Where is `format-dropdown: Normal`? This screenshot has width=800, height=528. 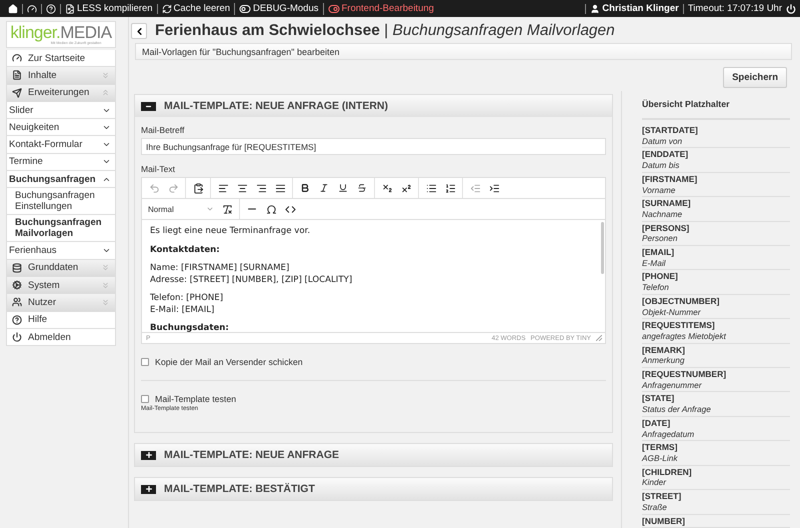 format-dropdown: Normal is located at coordinates (181, 209).